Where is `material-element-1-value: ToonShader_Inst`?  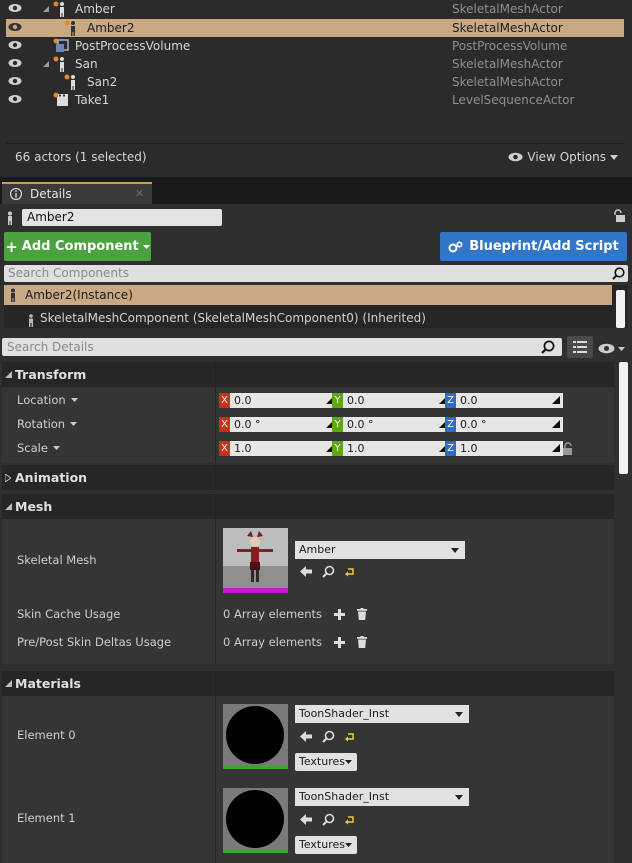
material-element-1-value: ToonShader_Inst is located at coordinates (344, 796).